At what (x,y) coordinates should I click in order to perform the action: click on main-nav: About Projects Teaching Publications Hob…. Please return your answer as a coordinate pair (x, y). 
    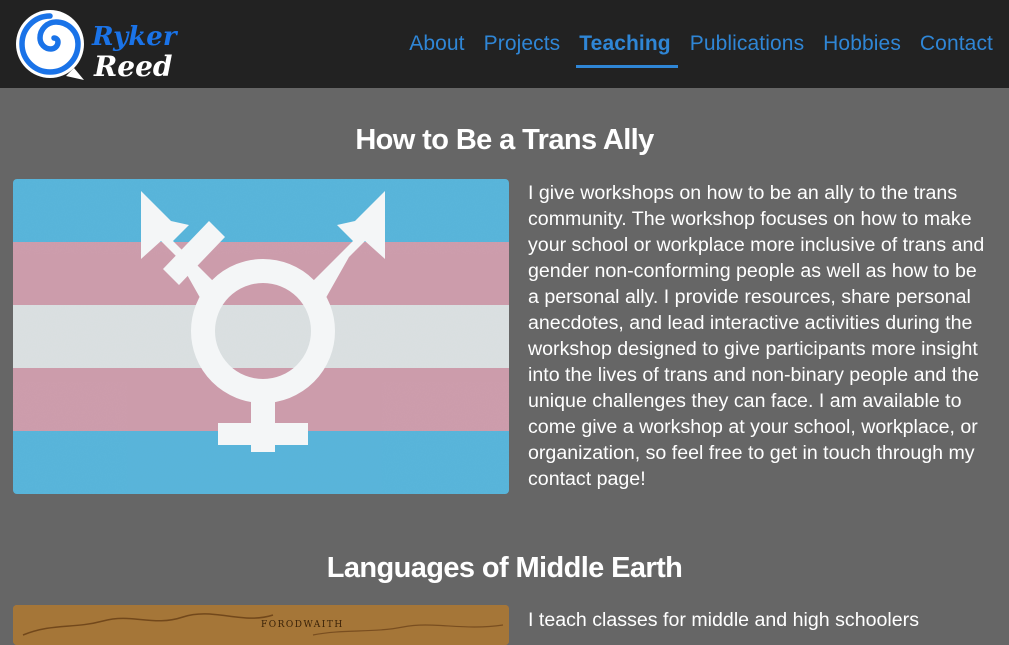
    Looking at the image, I should click on (701, 44).